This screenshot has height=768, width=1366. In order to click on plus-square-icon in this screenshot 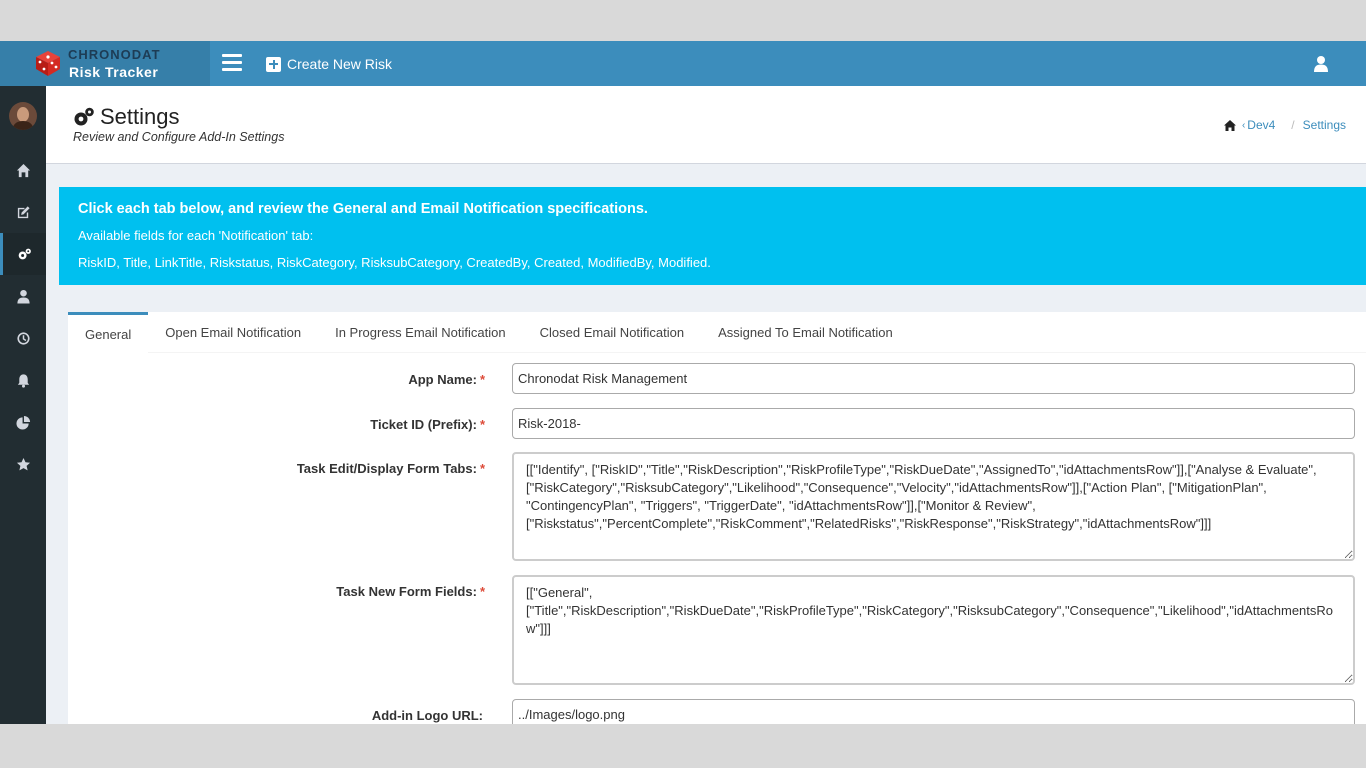, I will do `click(273, 64)`.